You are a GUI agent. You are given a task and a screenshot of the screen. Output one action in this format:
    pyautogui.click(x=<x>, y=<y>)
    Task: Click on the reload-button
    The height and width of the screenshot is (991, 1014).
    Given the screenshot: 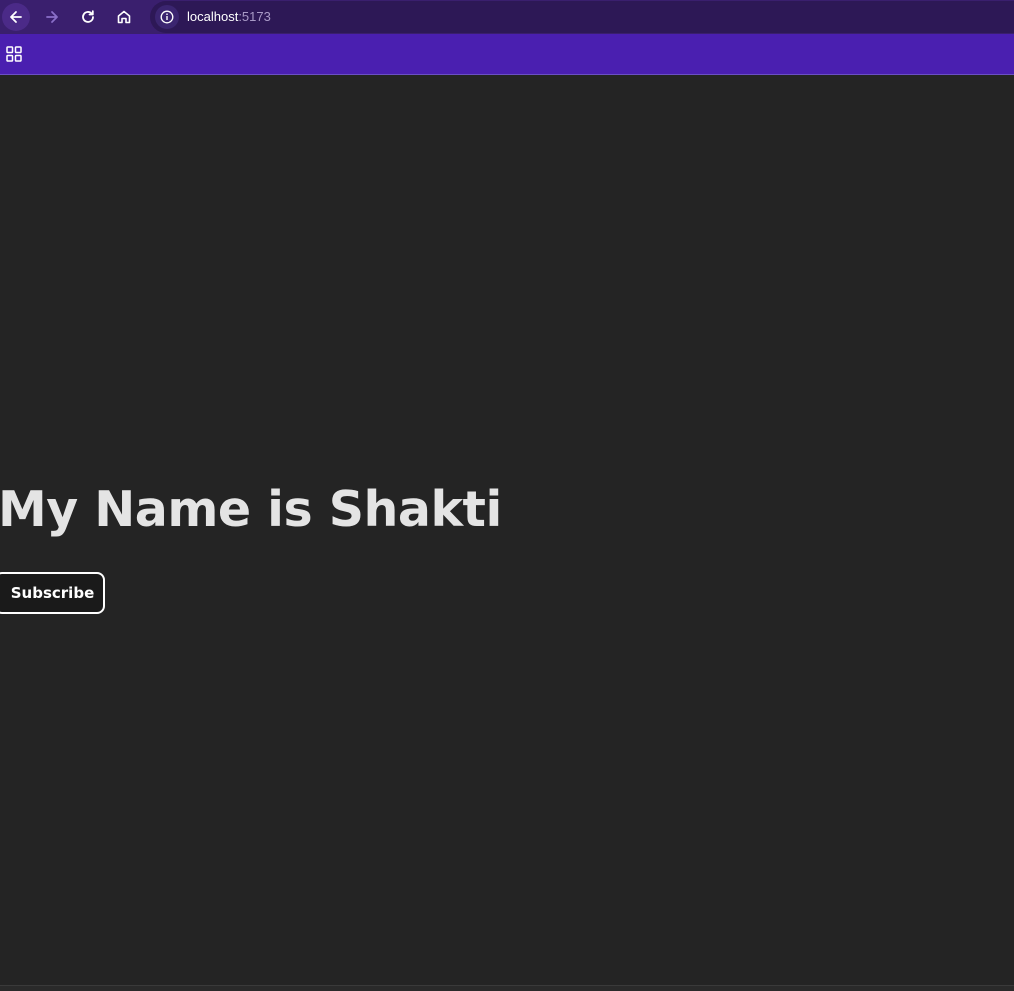 What is the action you would take?
    pyautogui.click(x=88, y=17)
    